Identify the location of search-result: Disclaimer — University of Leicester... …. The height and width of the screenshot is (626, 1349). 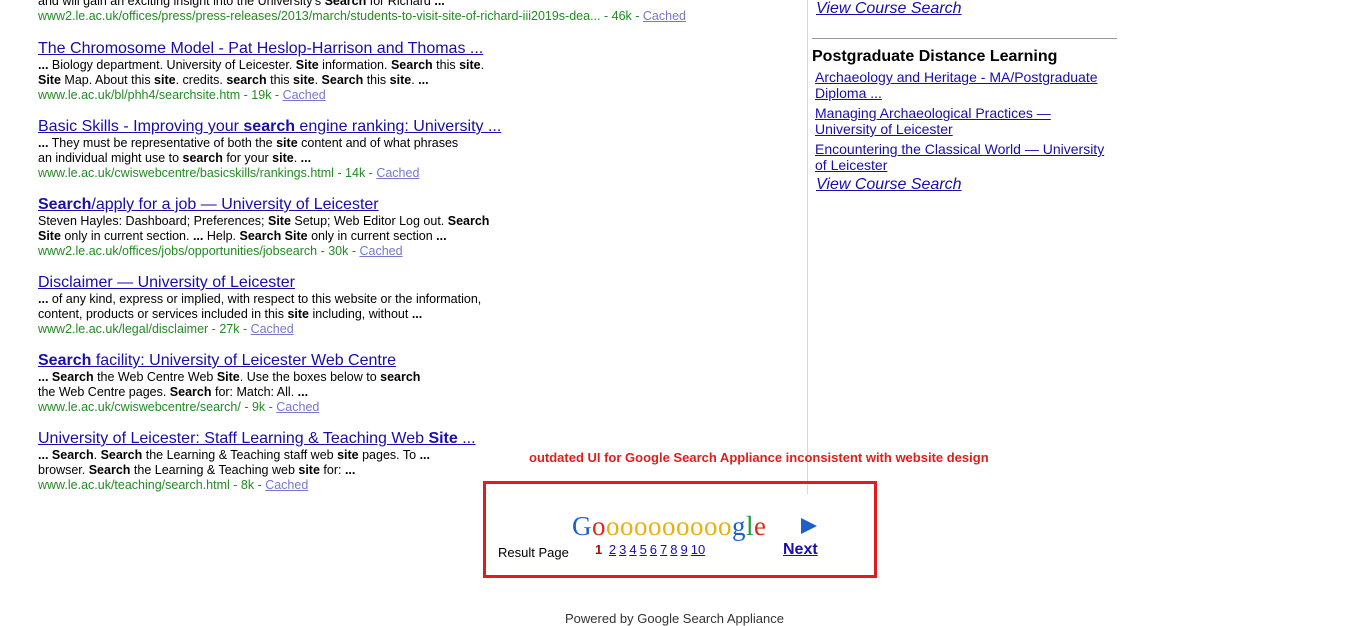
(408, 305).